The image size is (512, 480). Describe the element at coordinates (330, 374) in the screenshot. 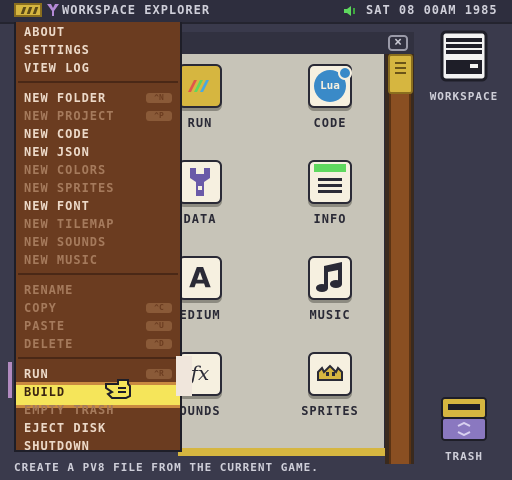

I see `sprites-icon` at that location.